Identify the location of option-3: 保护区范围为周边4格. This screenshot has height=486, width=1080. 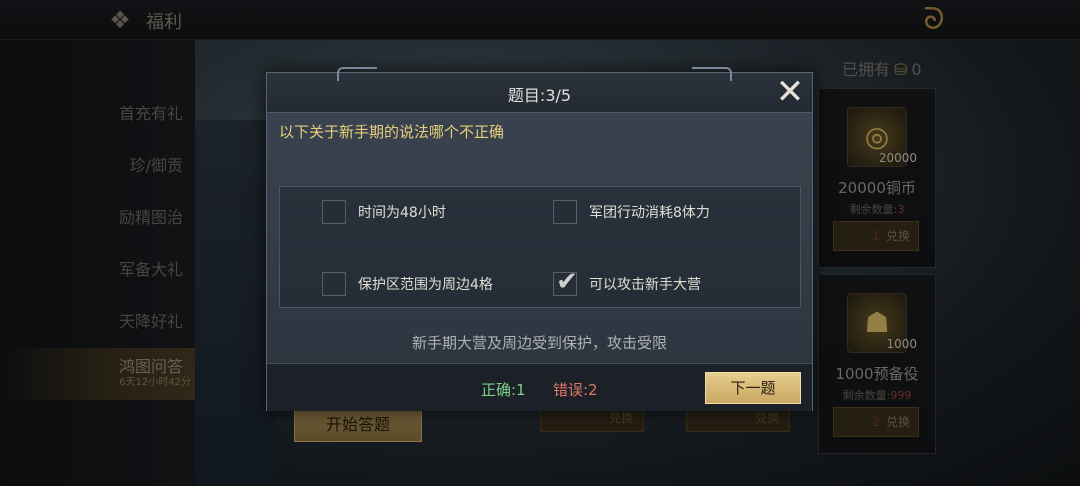
(407, 284).